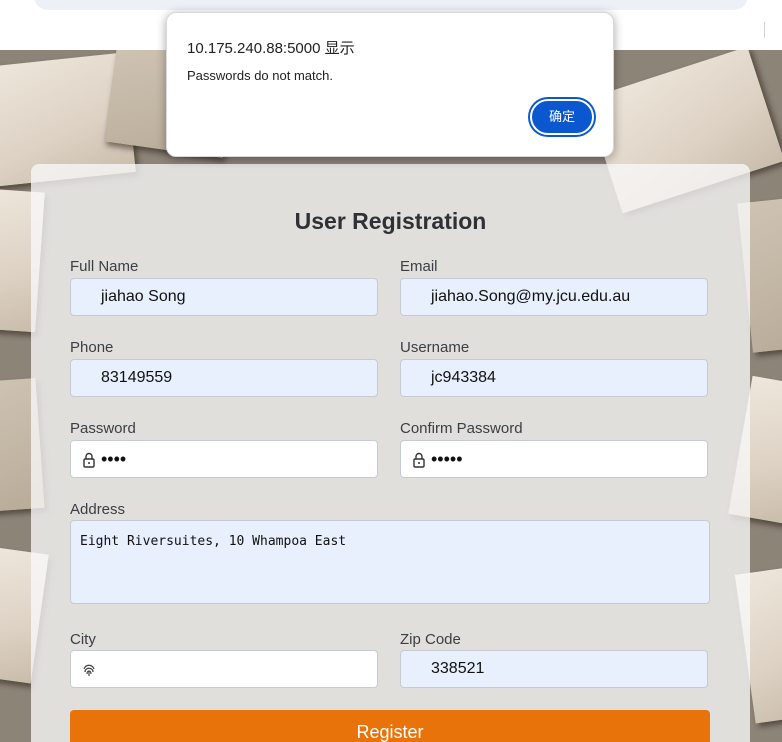 This screenshot has height=742, width=782. What do you see at coordinates (390, 562) in the screenshot?
I see `address-textarea: Eight Riversuites, 10 Whampoa East` at bounding box center [390, 562].